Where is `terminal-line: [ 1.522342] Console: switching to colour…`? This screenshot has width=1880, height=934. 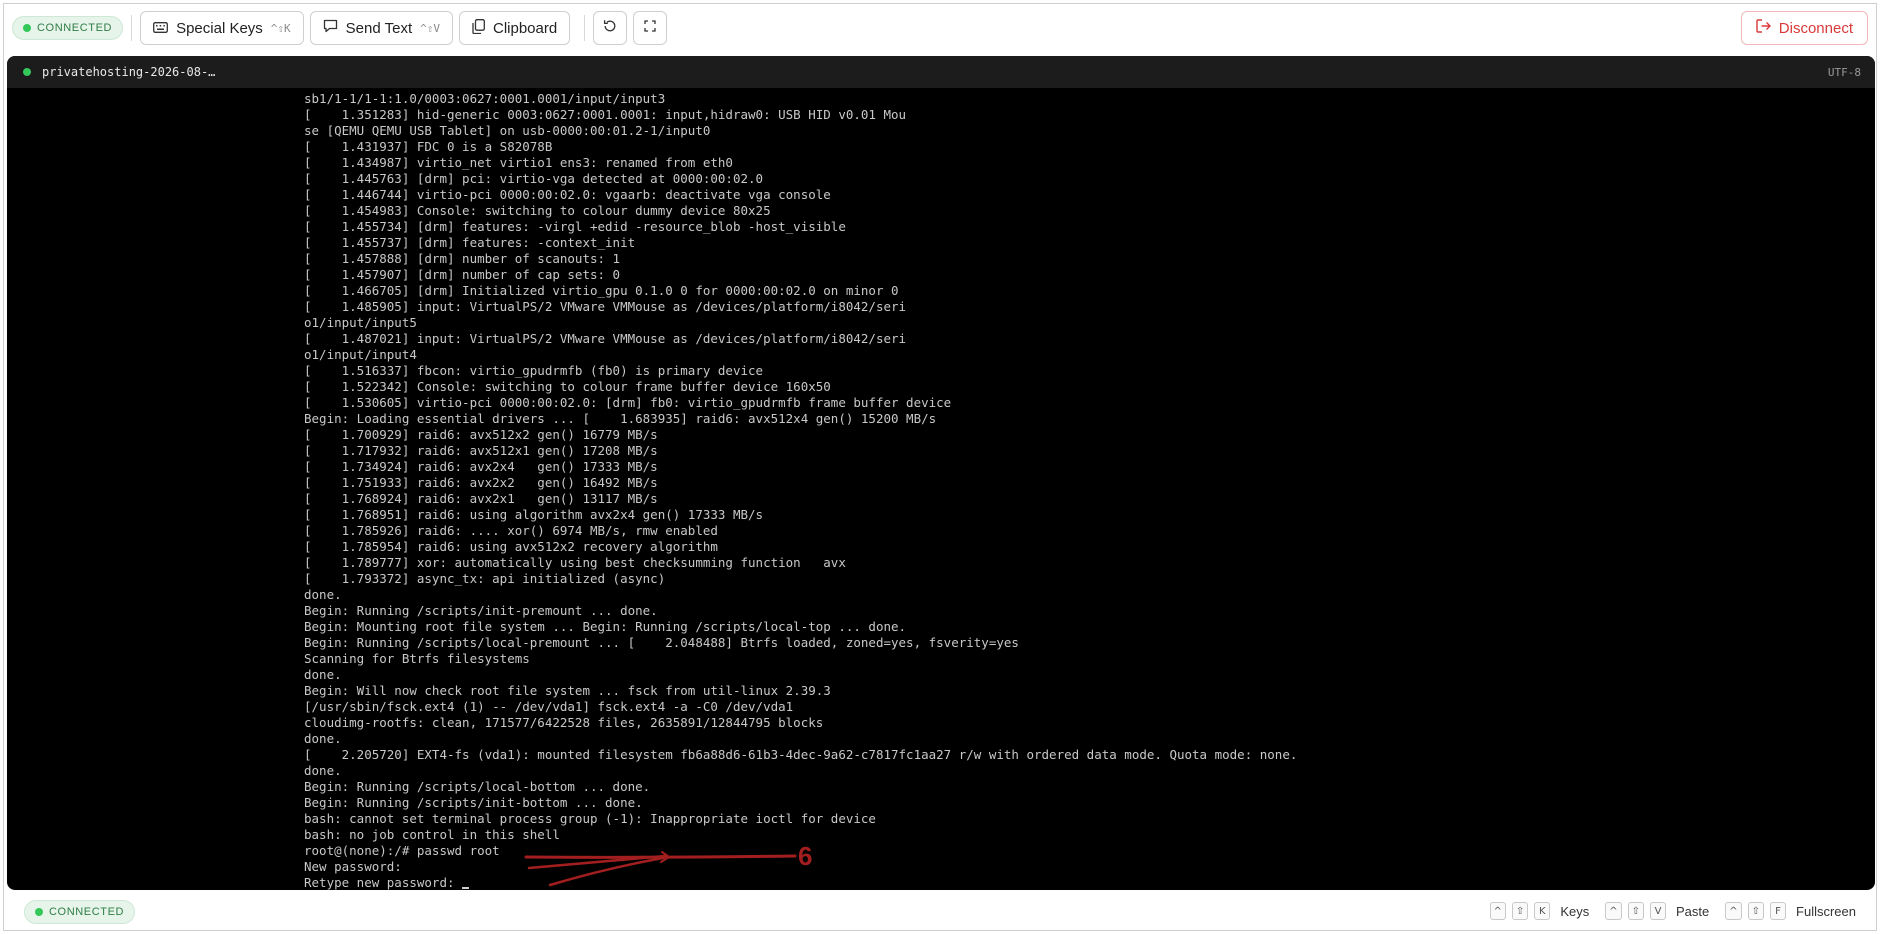
terminal-line: [ 1.522342] Console: switching to colour… is located at coordinates (567, 386).